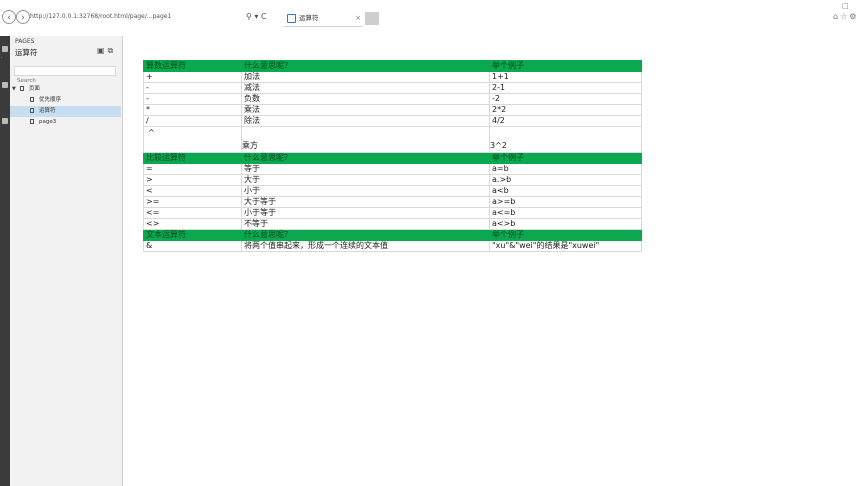  I want to click on cell-text: ^, so click(151, 132).